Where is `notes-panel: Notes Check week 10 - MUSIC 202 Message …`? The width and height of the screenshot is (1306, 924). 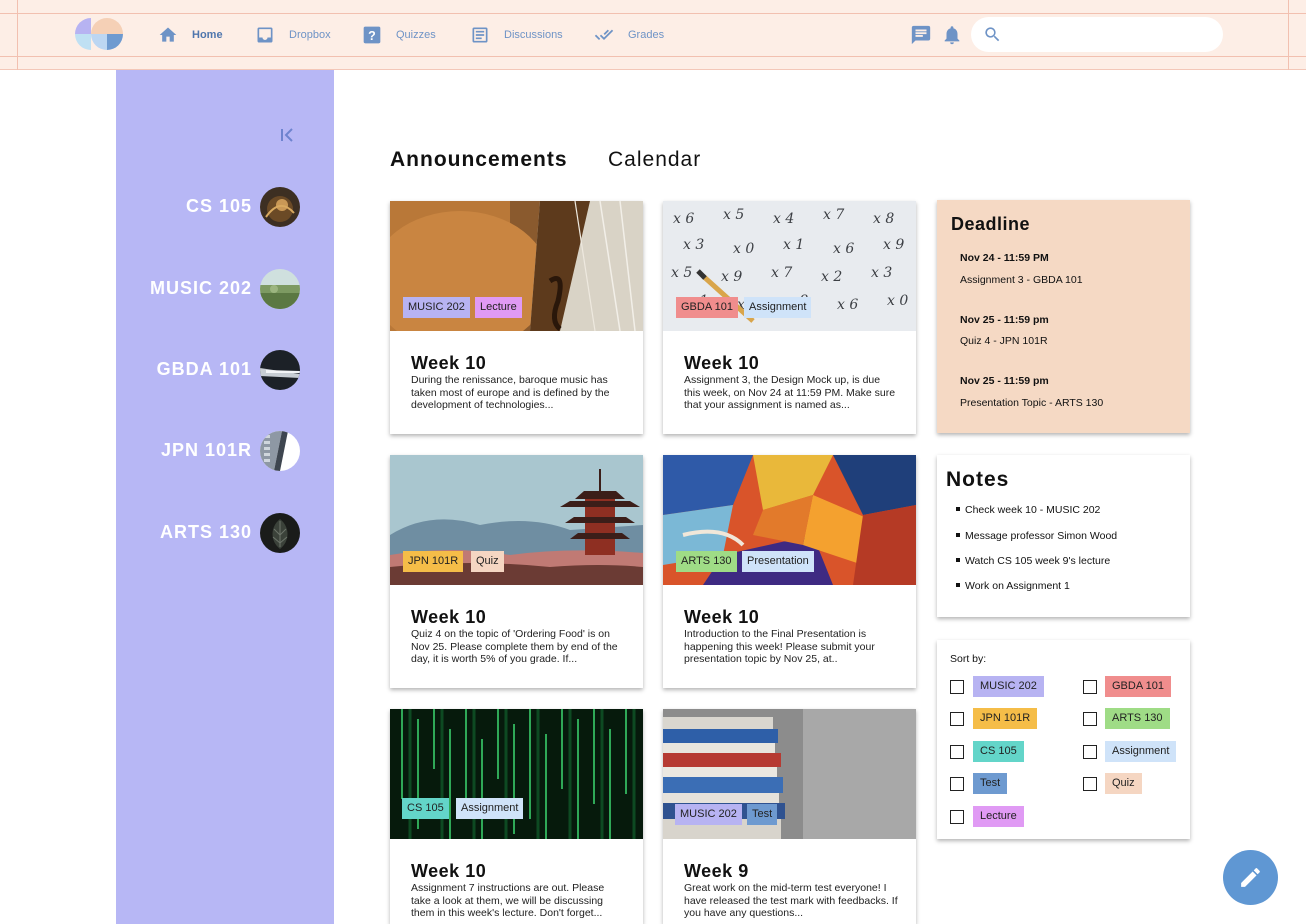
notes-panel: Notes Check week 10 - MUSIC 202 Message … is located at coordinates (1063, 536).